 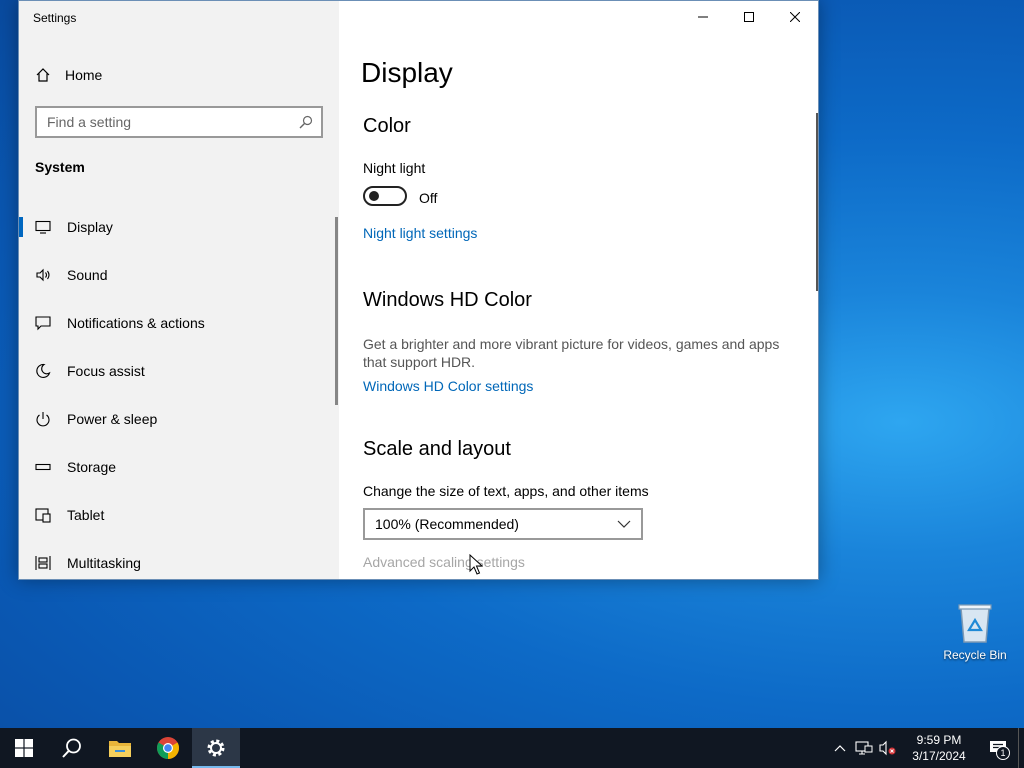 I want to click on sidebar-item-label: Sound, so click(x=87, y=275).